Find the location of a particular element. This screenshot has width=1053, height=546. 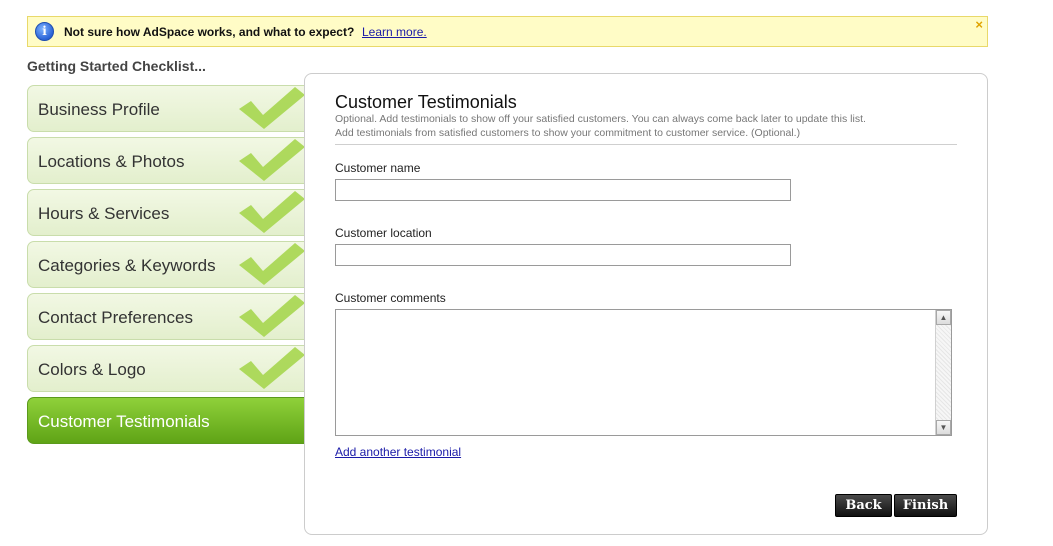

customer-name-input is located at coordinates (563, 190).